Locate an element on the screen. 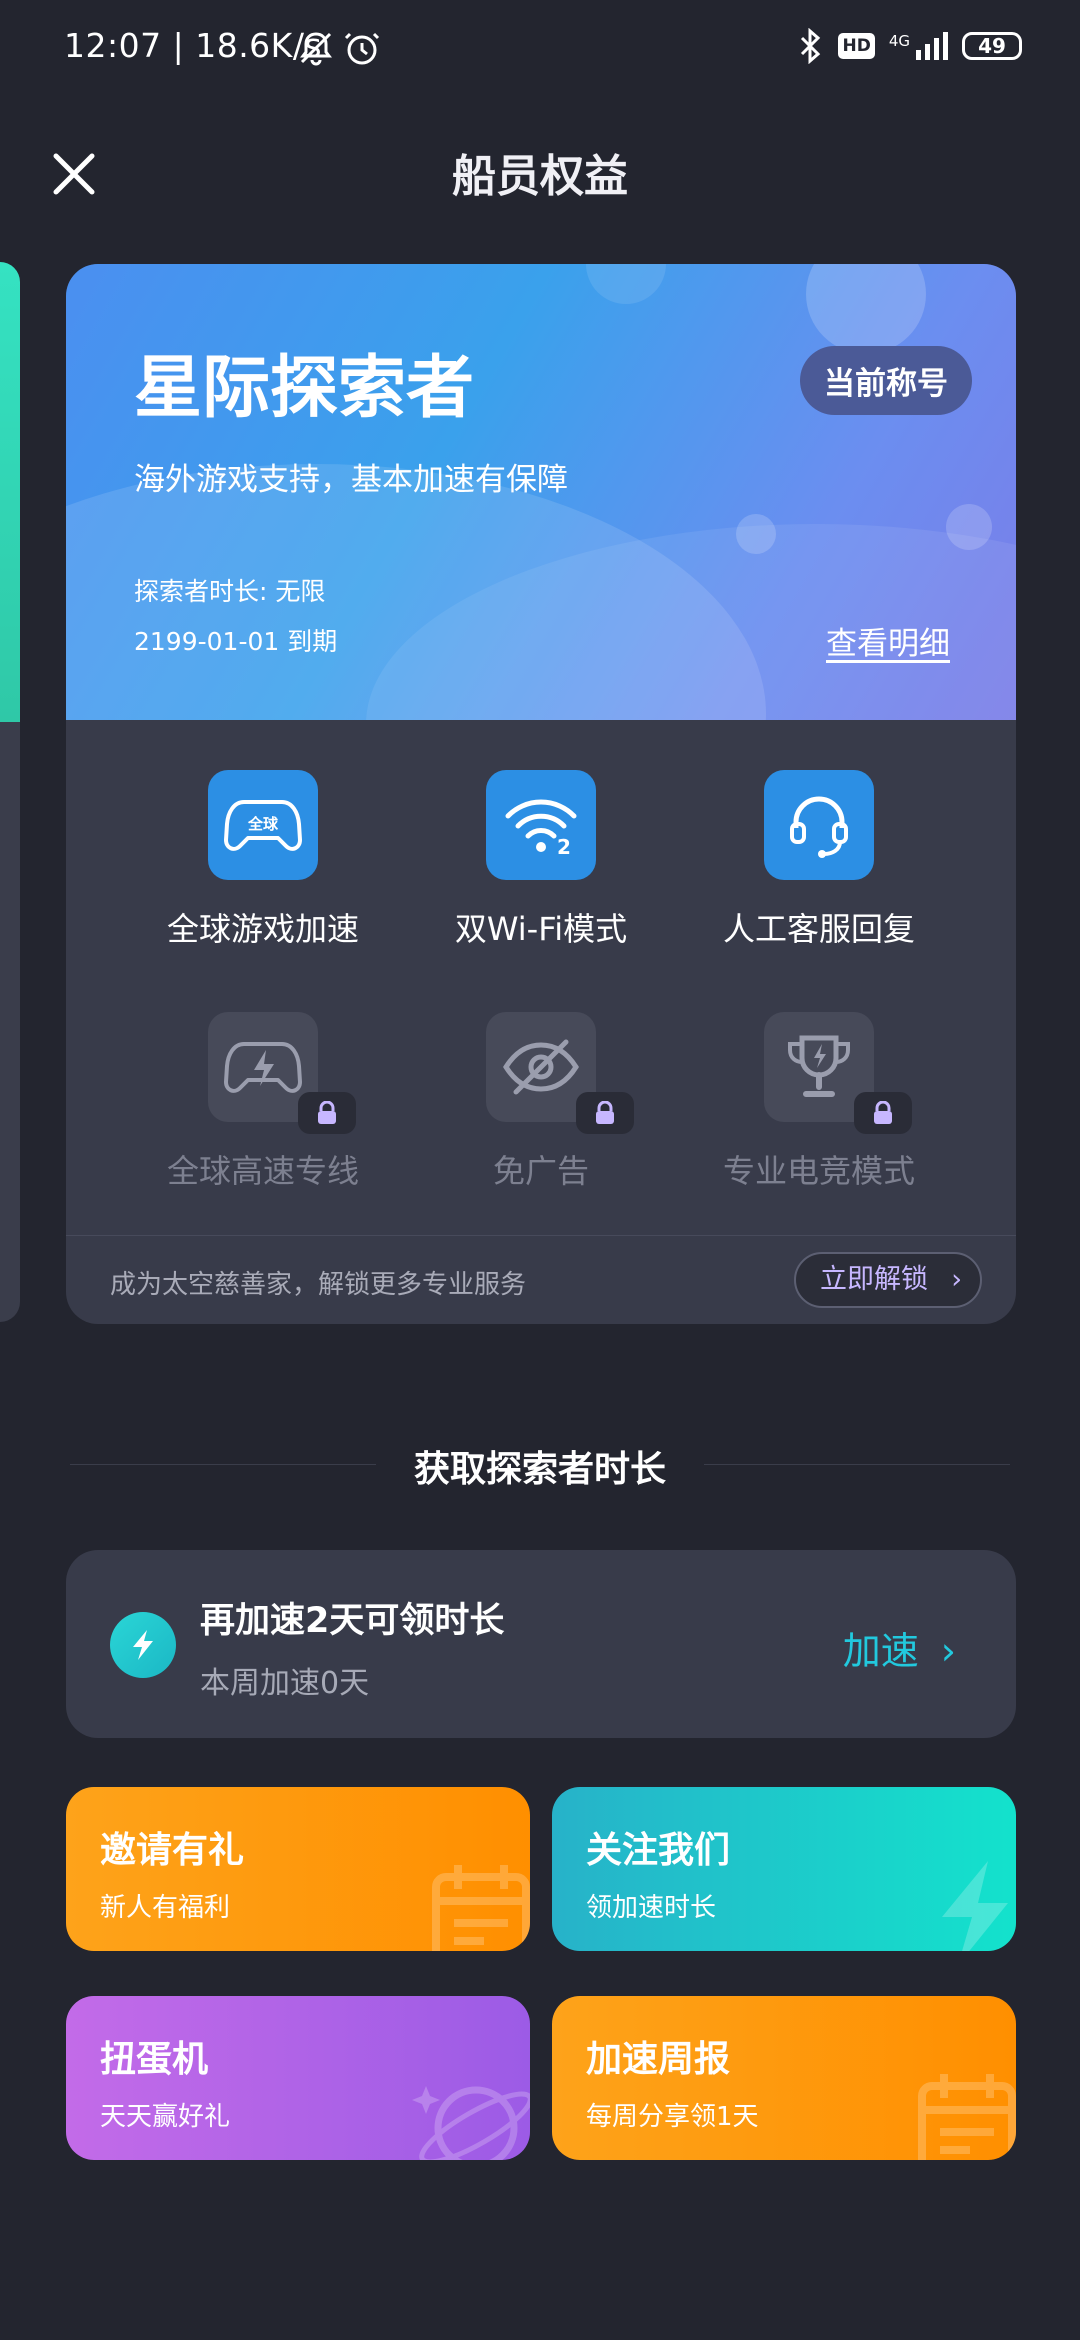 The width and height of the screenshot is (1080, 2340). tile-title: 关注我们 is located at coordinates (658, 1850).